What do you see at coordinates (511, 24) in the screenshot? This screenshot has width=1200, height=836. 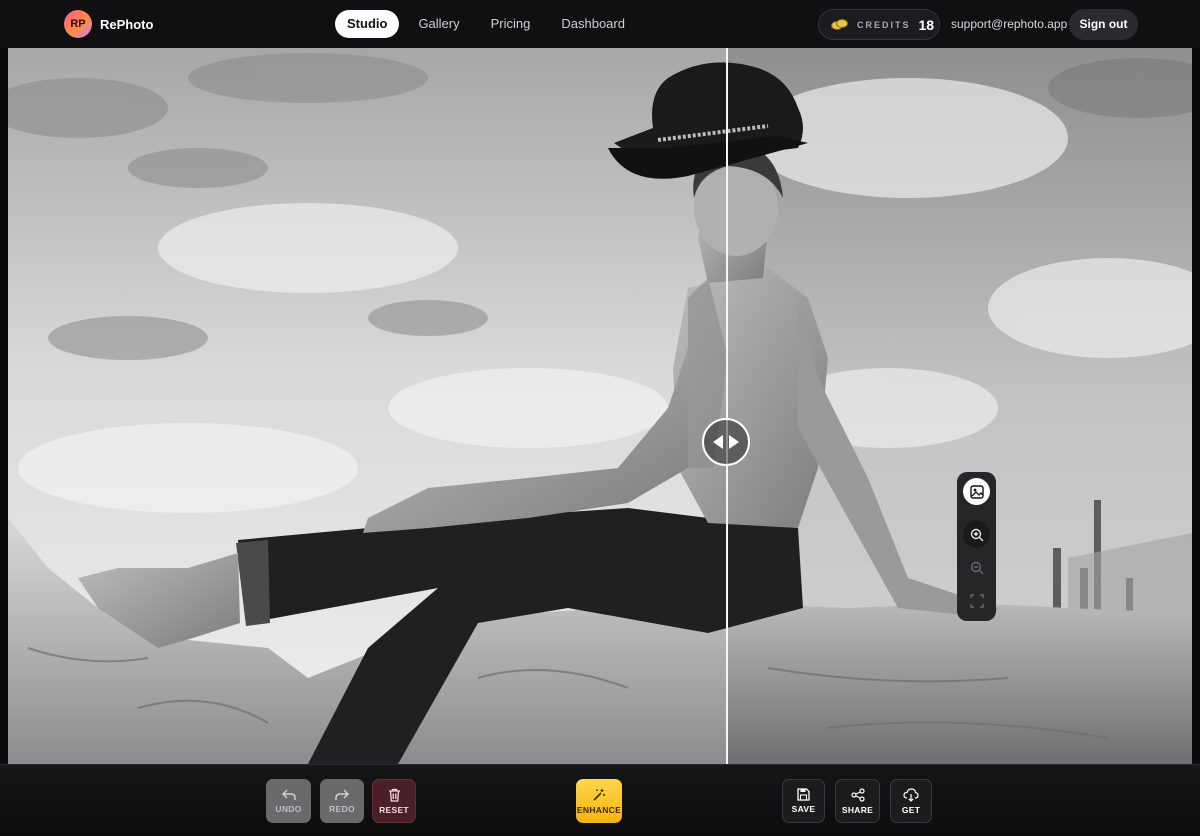 I see `nav-pricing: Pricing` at bounding box center [511, 24].